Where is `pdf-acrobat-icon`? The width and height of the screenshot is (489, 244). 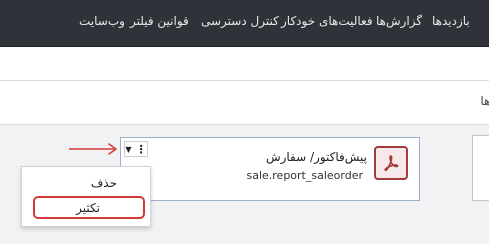
pdf-acrobat-icon is located at coordinates (391, 163).